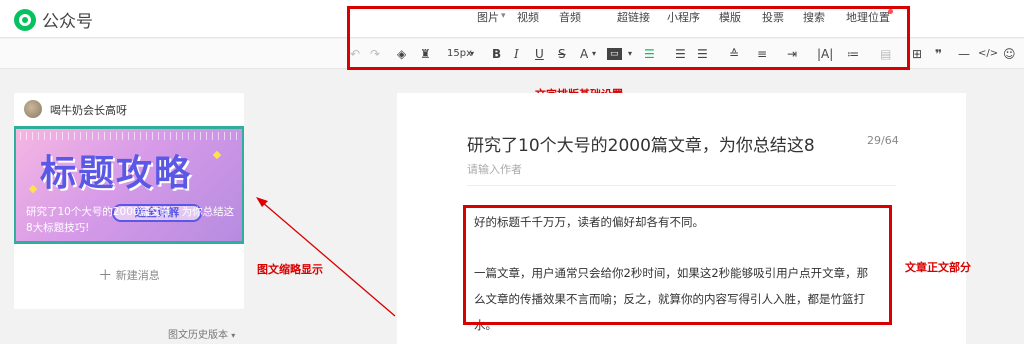 The height and width of the screenshot is (344, 1024). I want to click on history-versions-link: 图文历史版本 ▾, so click(201, 333).